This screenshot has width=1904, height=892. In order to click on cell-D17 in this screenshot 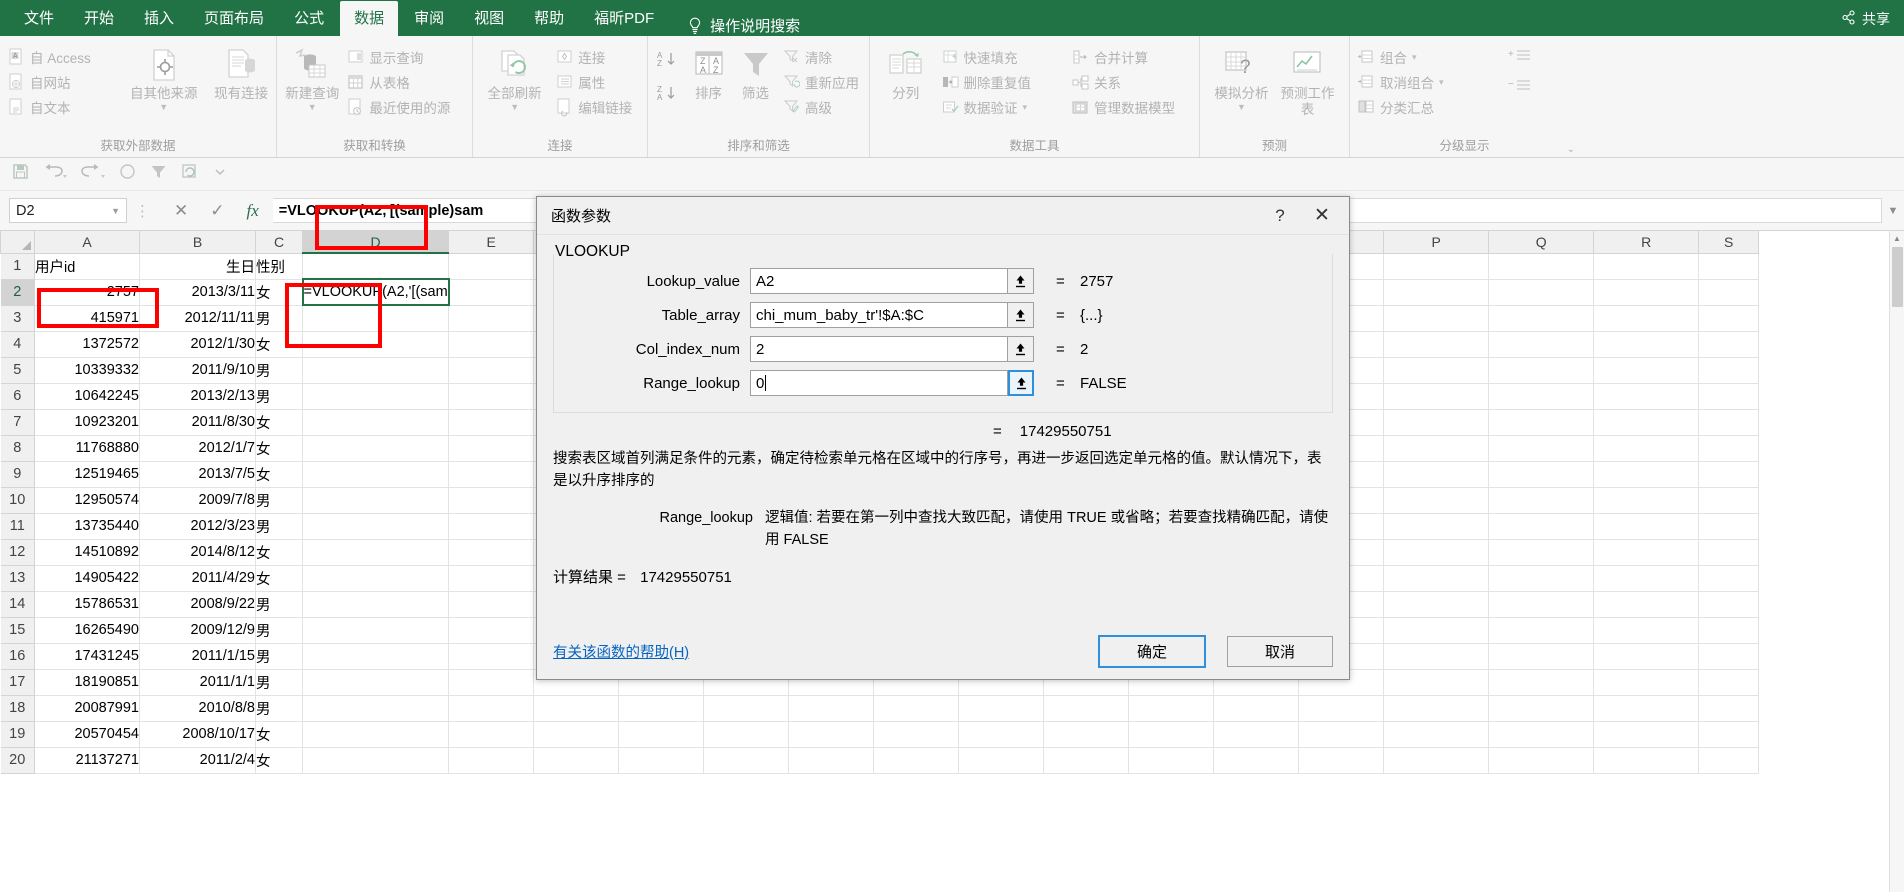, I will do `click(376, 682)`.